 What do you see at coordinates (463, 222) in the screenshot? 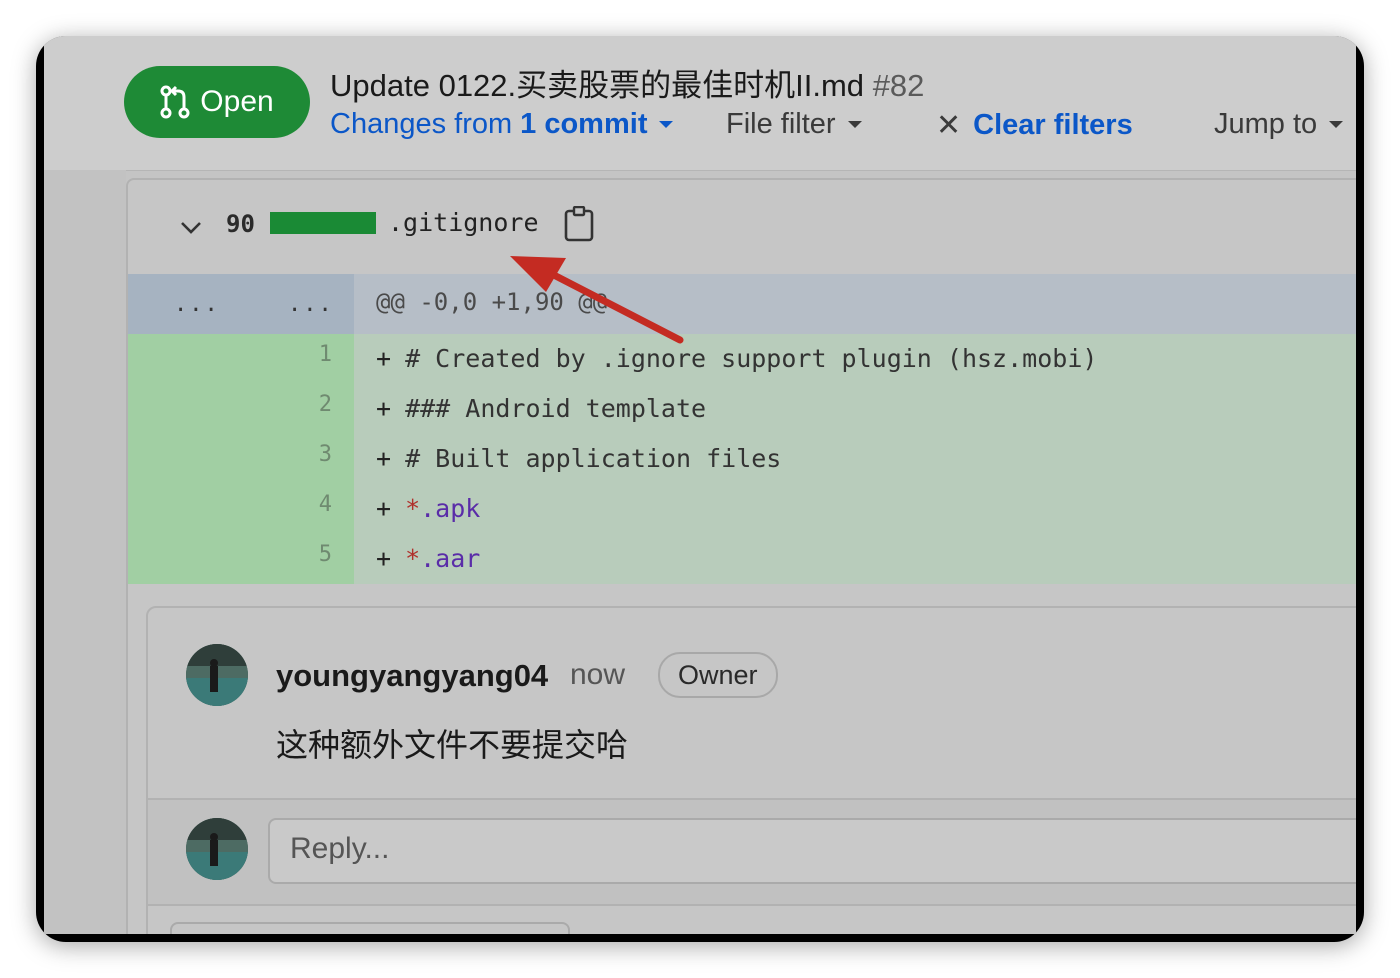
I see `file-name: .gitignore` at bounding box center [463, 222].